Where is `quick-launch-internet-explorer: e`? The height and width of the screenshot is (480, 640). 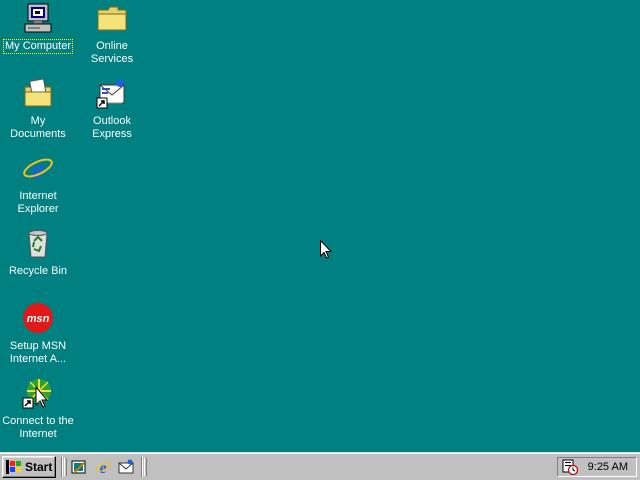
quick-launch-internet-explorer: e is located at coordinates (103, 467).